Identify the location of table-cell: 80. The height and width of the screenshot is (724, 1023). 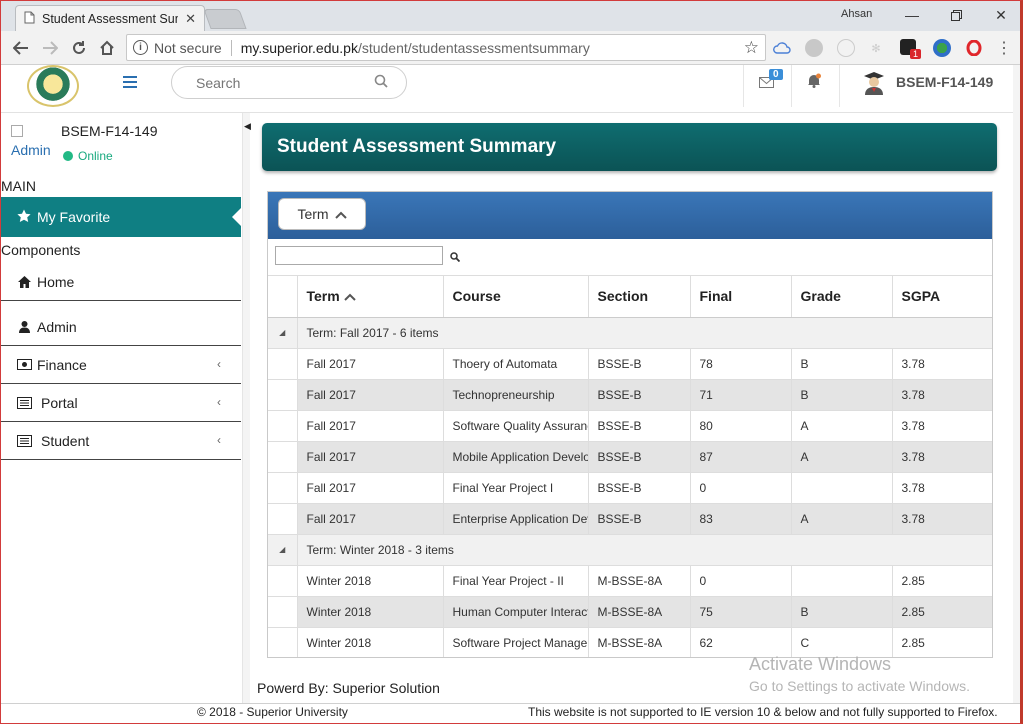
(741, 426).